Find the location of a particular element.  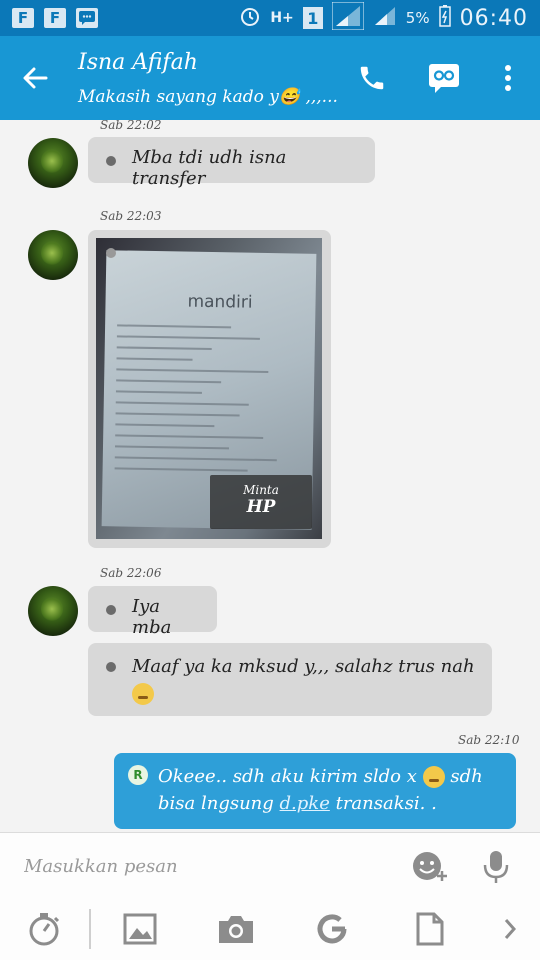

video-chat-button is located at coordinates (444, 78).